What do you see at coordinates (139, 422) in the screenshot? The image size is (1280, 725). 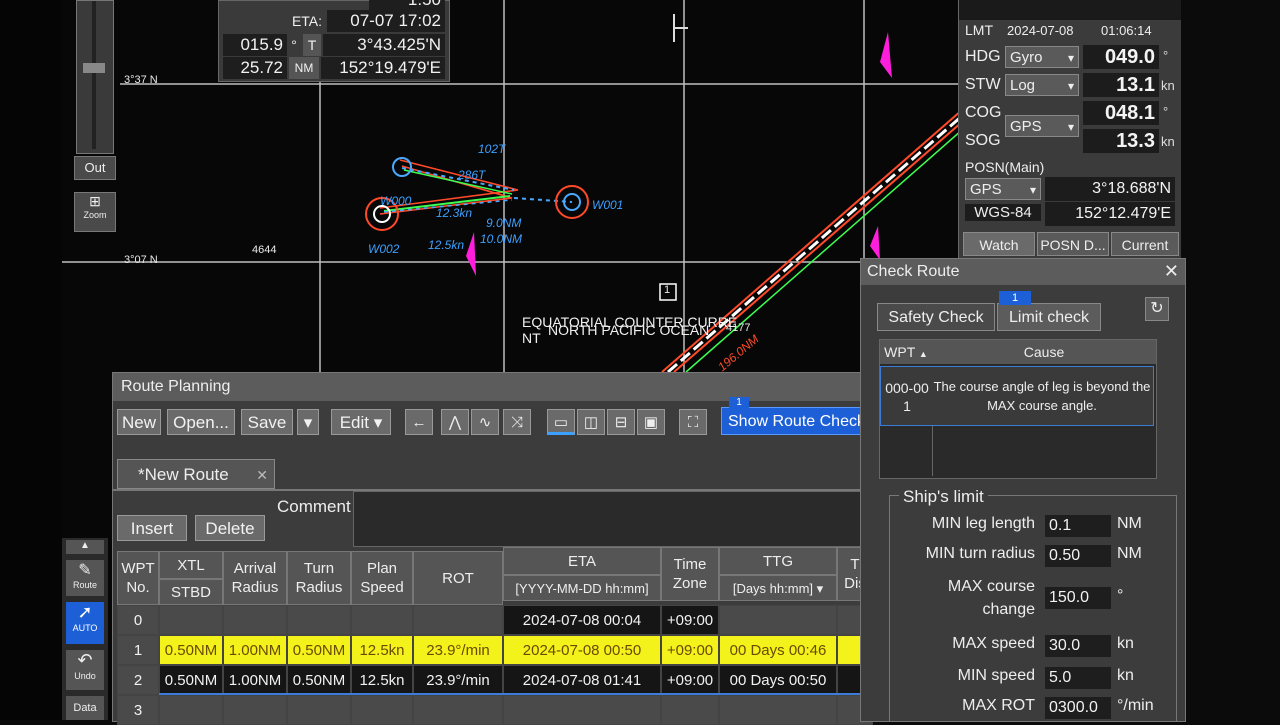 I see `new-route-button: New` at bounding box center [139, 422].